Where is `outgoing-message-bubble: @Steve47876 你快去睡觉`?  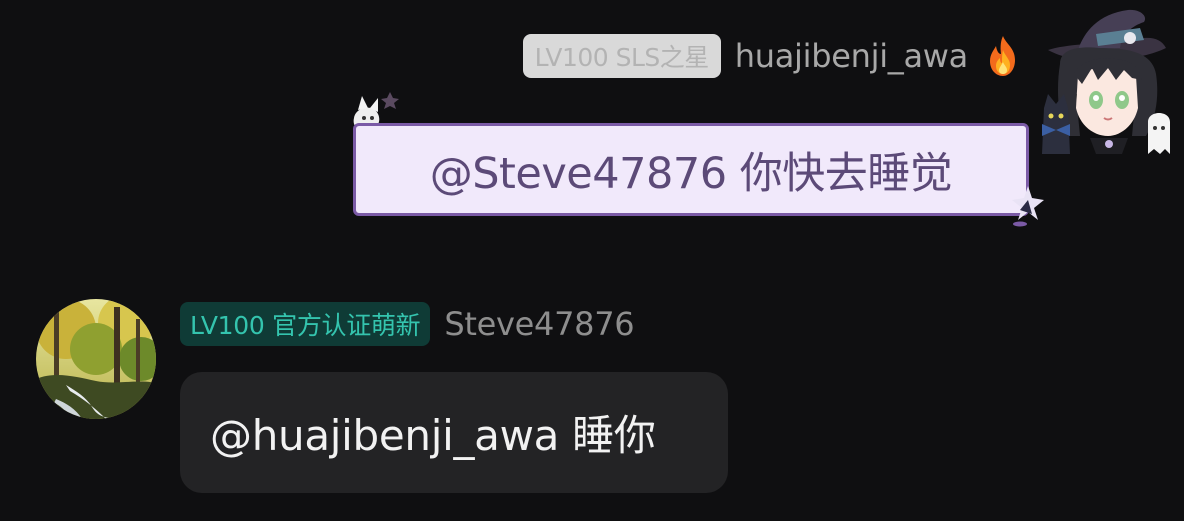
outgoing-message-bubble: @Steve47876 你快去睡觉 is located at coordinates (691, 169).